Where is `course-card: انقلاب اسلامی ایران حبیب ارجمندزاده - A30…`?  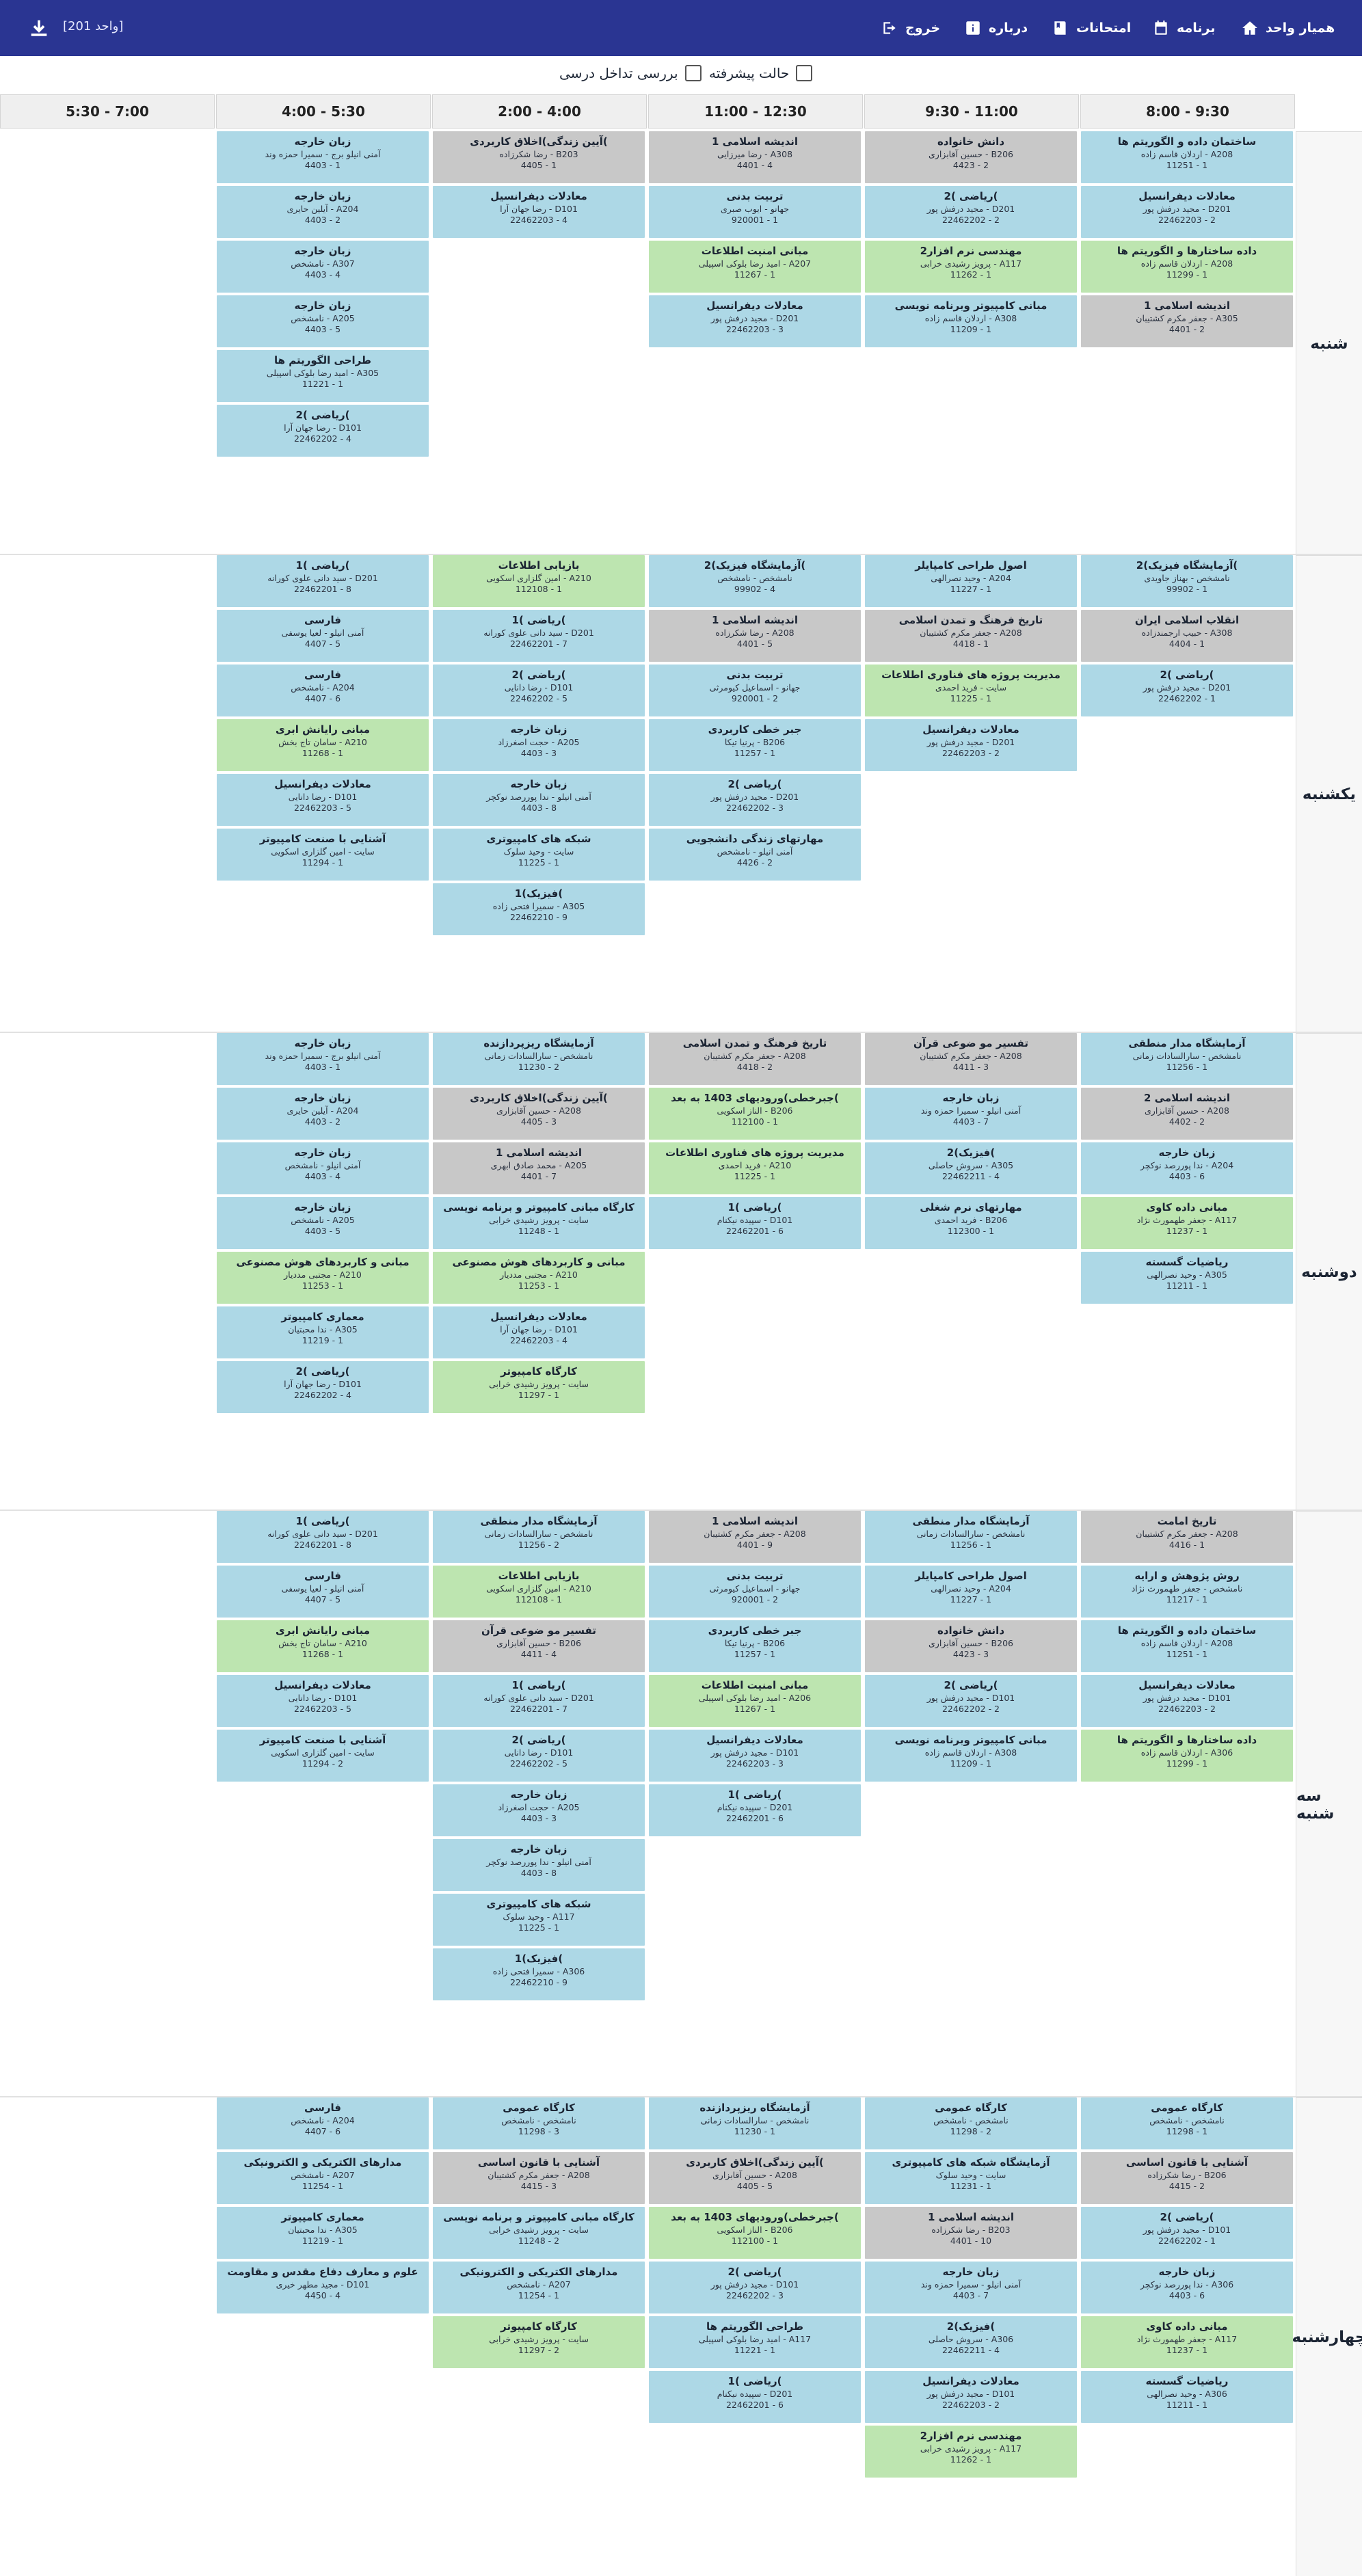
course-card: انقلاب اسلامی ایران حبیب ارجمندزاده - A30… is located at coordinates (1187, 636).